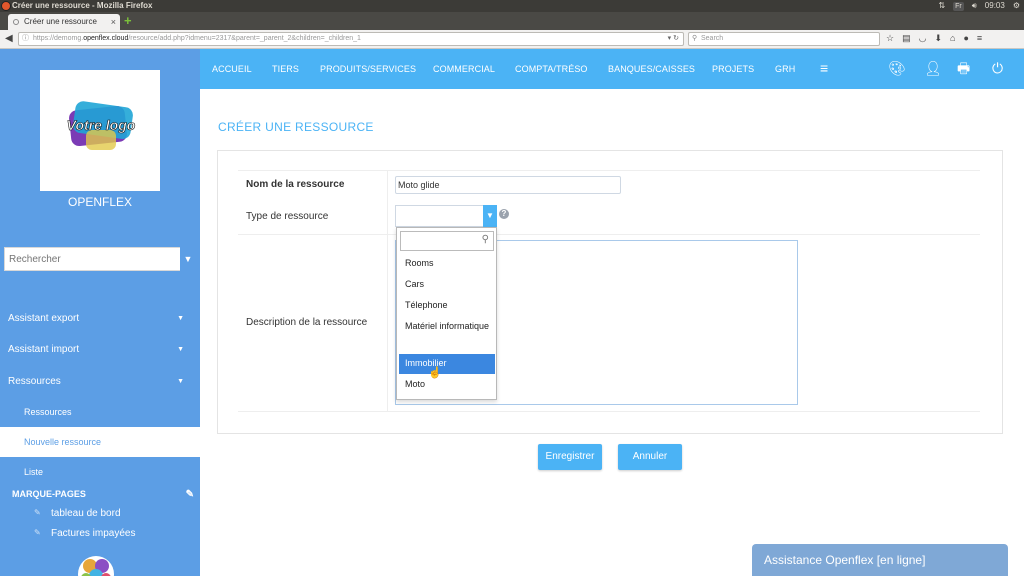 This screenshot has width=1024, height=576. What do you see at coordinates (100, 350) in the screenshot?
I see `sidebar-item-assistant-import: Assistant import ▼` at bounding box center [100, 350].